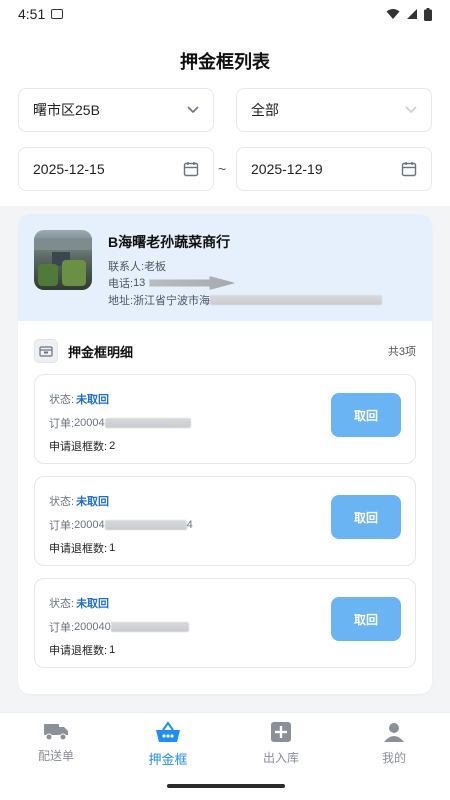 The image size is (450, 800). What do you see at coordinates (168, 744) in the screenshot?
I see `tab-deposit-crate: 押金框` at bounding box center [168, 744].